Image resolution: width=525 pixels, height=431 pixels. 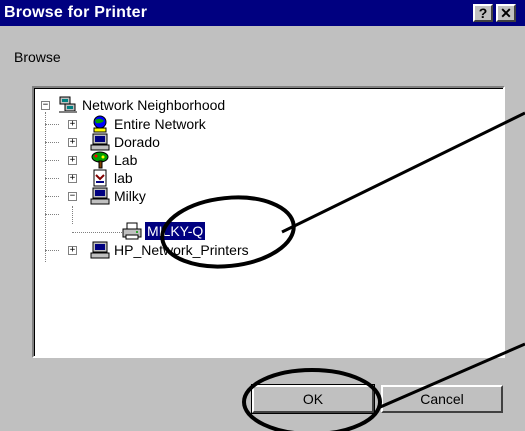 I want to click on window-title: Browse for Printer, so click(x=76, y=12).